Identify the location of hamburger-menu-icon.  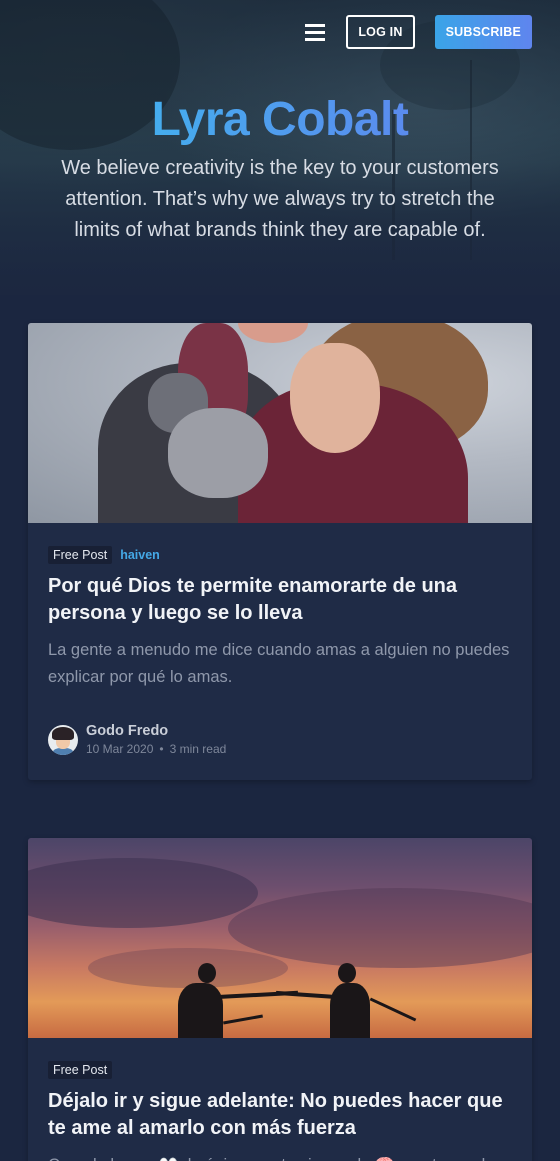
(315, 32).